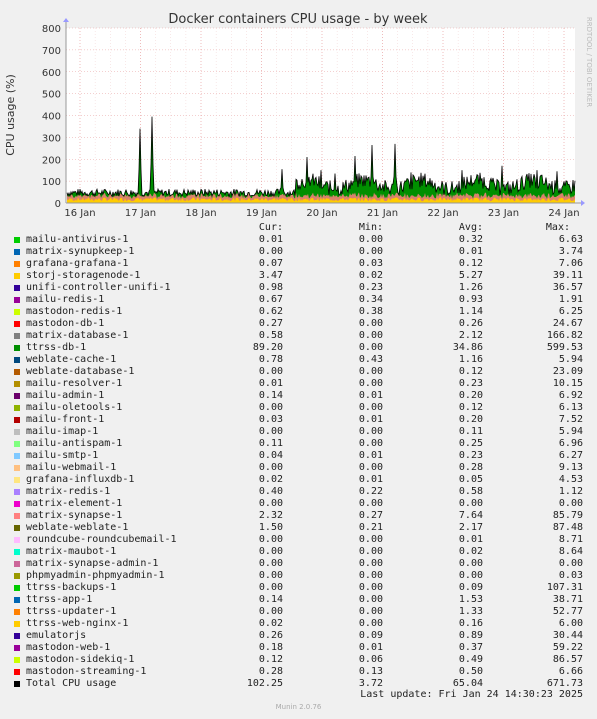 This screenshot has width=597, height=719. What do you see at coordinates (98, 287) in the screenshot?
I see `legend-series-name: unifi-controller-unifi-1` at bounding box center [98, 287].